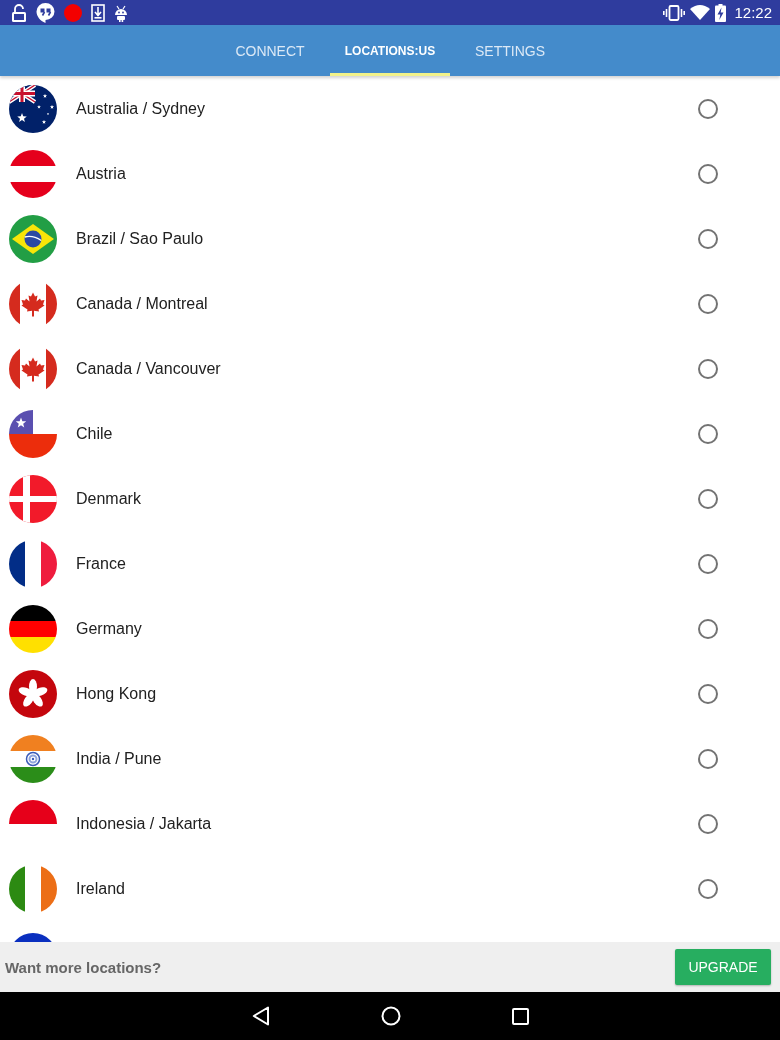 The image size is (780, 1040). What do you see at coordinates (33, 498) in the screenshot?
I see `danish-flag-icon` at bounding box center [33, 498].